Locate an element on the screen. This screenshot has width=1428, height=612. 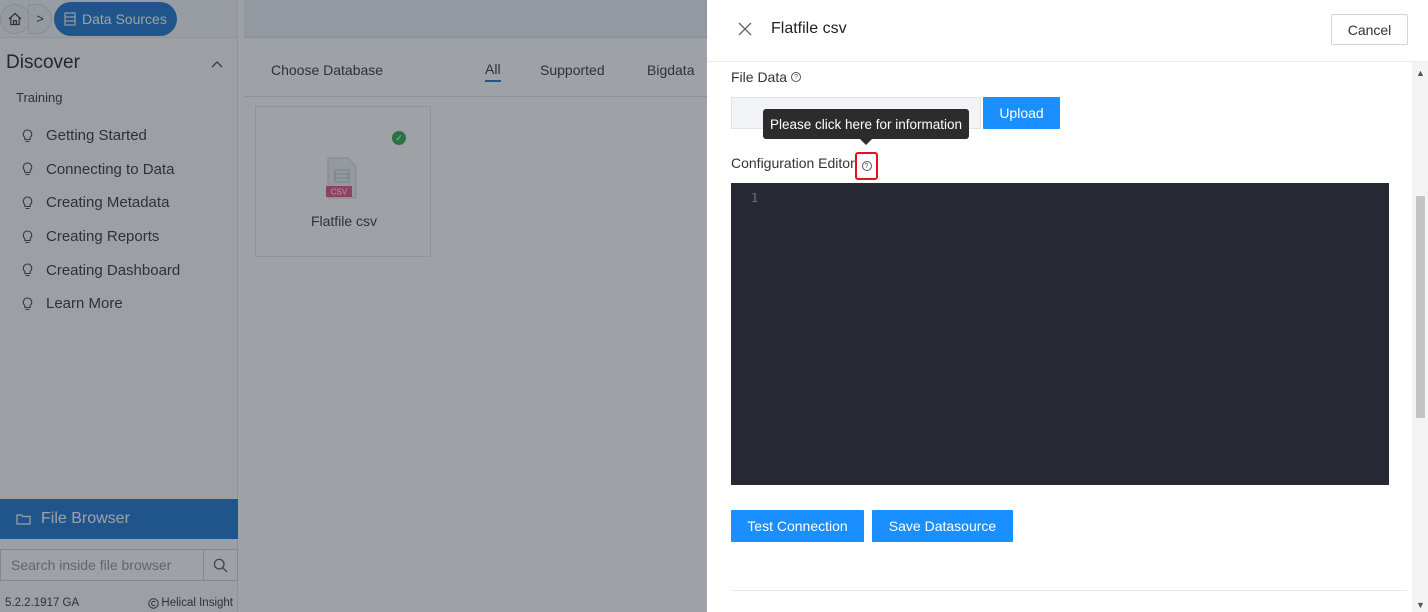
drawer-header: Flatfile csv Cancel is located at coordinates (1067, 31).